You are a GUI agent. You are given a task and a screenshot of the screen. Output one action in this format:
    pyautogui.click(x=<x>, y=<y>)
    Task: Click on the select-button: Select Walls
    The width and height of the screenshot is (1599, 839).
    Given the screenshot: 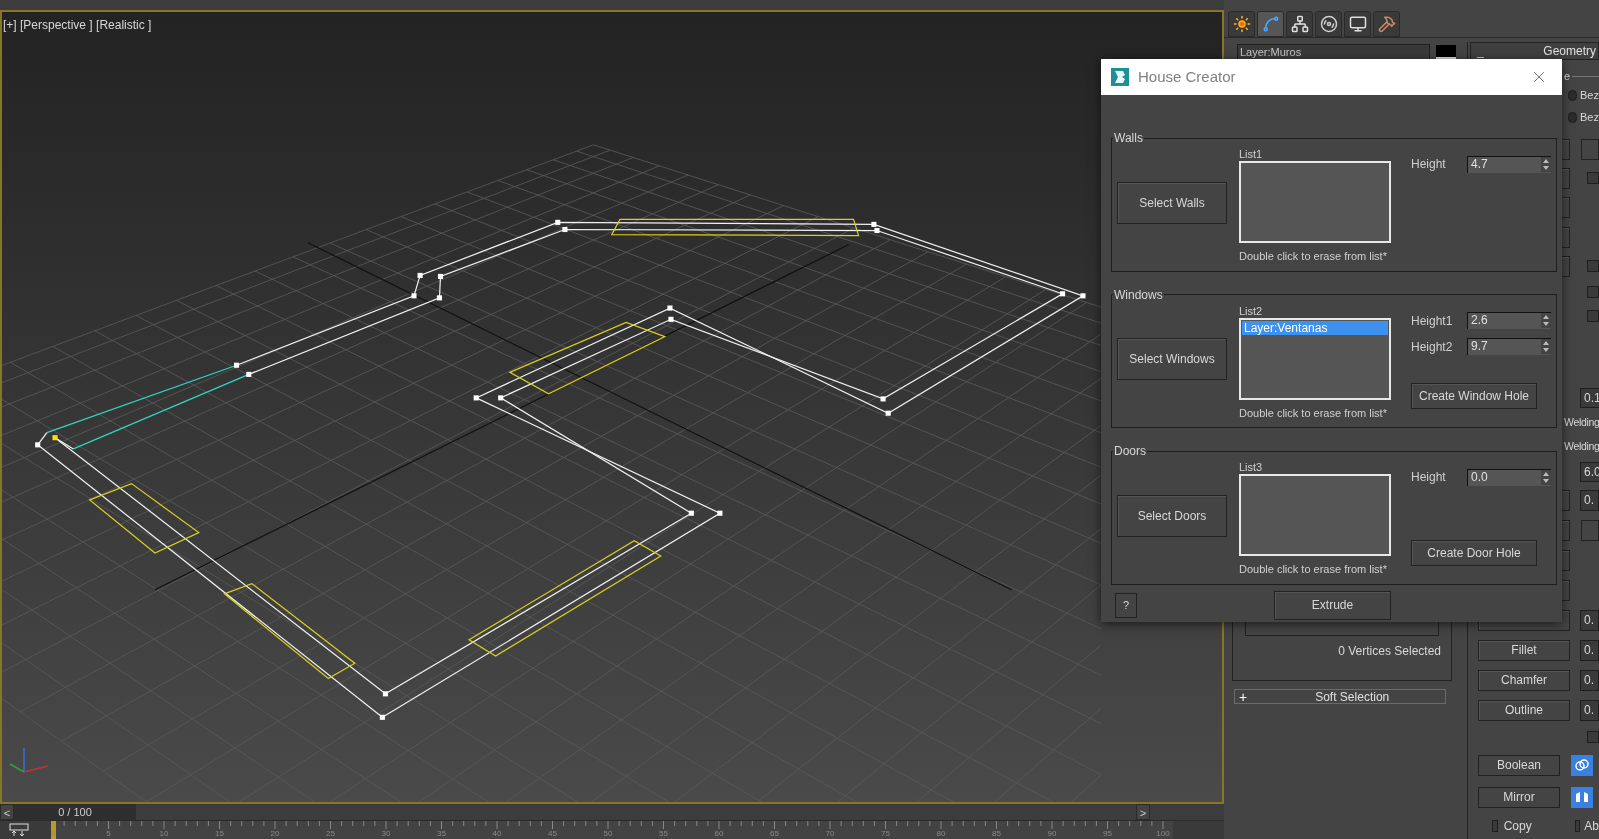 What is the action you would take?
    pyautogui.click(x=1172, y=202)
    